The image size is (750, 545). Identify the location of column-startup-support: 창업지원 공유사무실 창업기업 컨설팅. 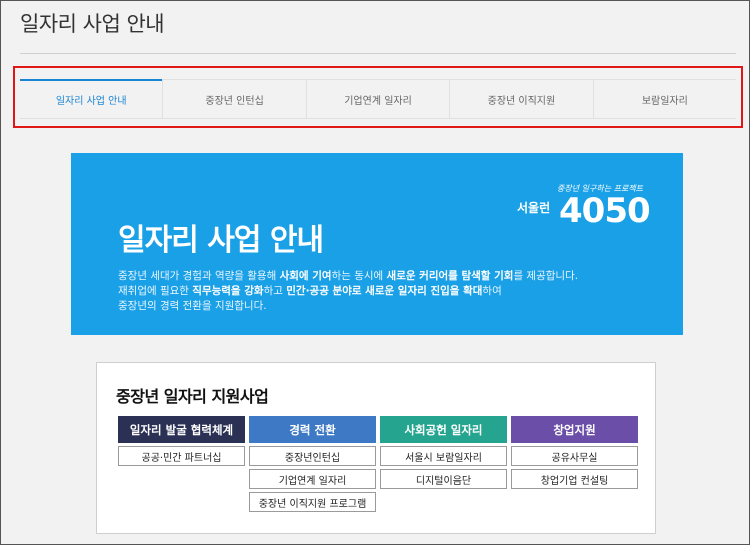
(574, 452).